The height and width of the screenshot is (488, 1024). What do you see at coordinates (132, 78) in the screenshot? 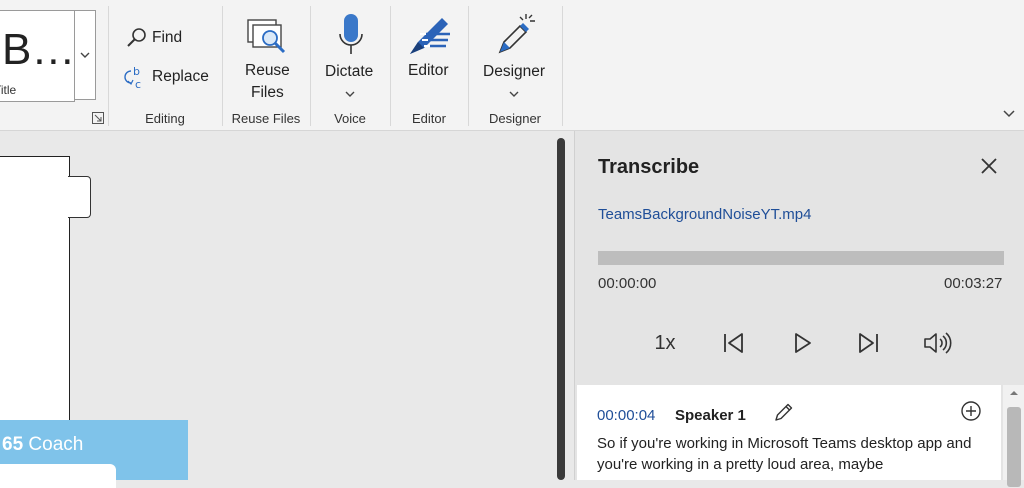
I see `replace-icon: b c` at bounding box center [132, 78].